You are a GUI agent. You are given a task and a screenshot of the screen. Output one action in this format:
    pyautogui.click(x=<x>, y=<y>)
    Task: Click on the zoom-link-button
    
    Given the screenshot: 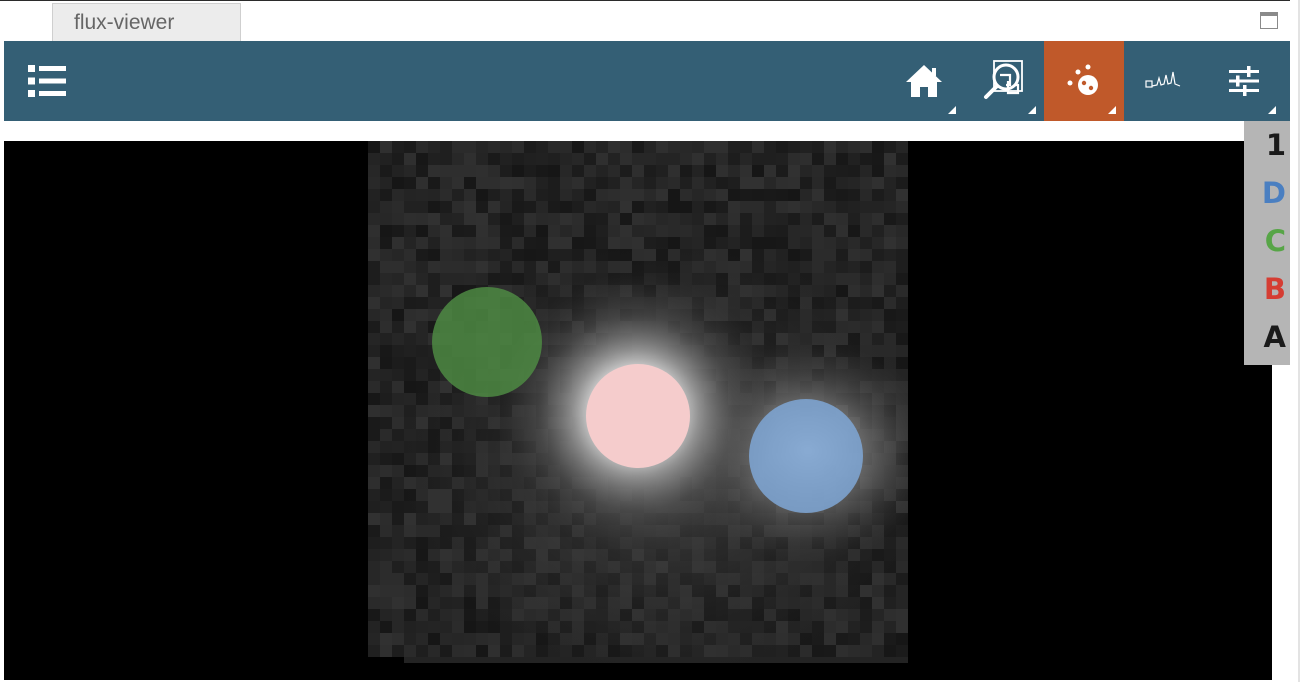 What is the action you would take?
    pyautogui.click(x=1004, y=81)
    